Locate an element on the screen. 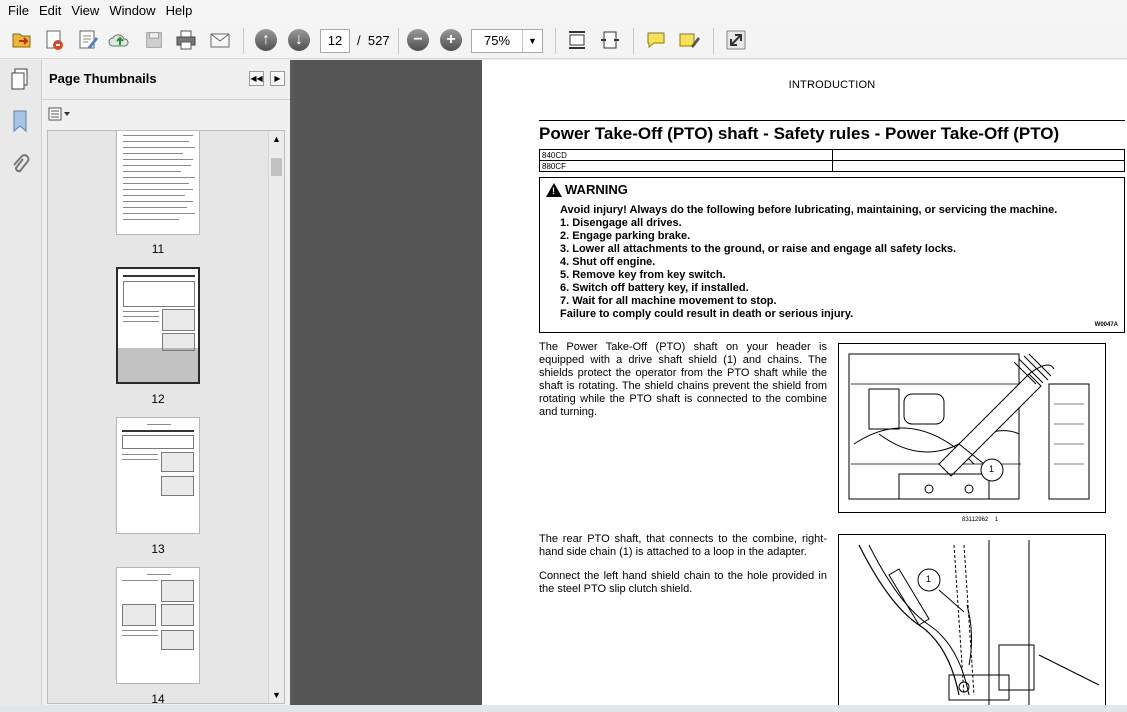 This screenshot has height=712, width=1127. model-cell: 840CD is located at coordinates (686, 155).